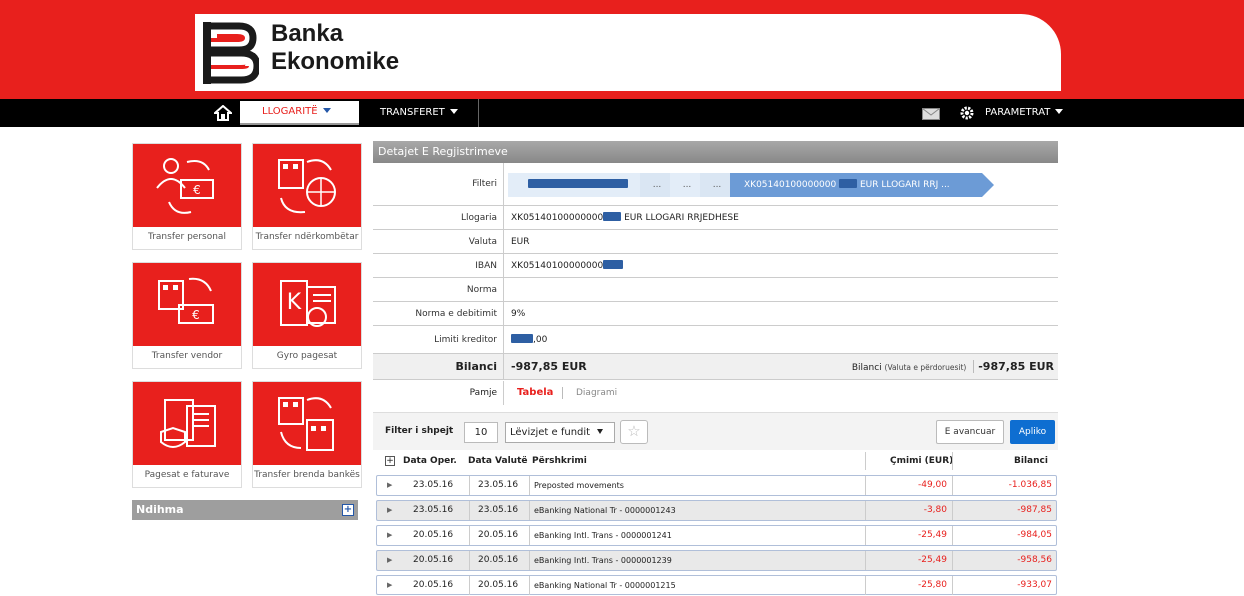 This screenshot has width=1244, height=596. I want to click on currency-value: EUR, so click(520, 242).